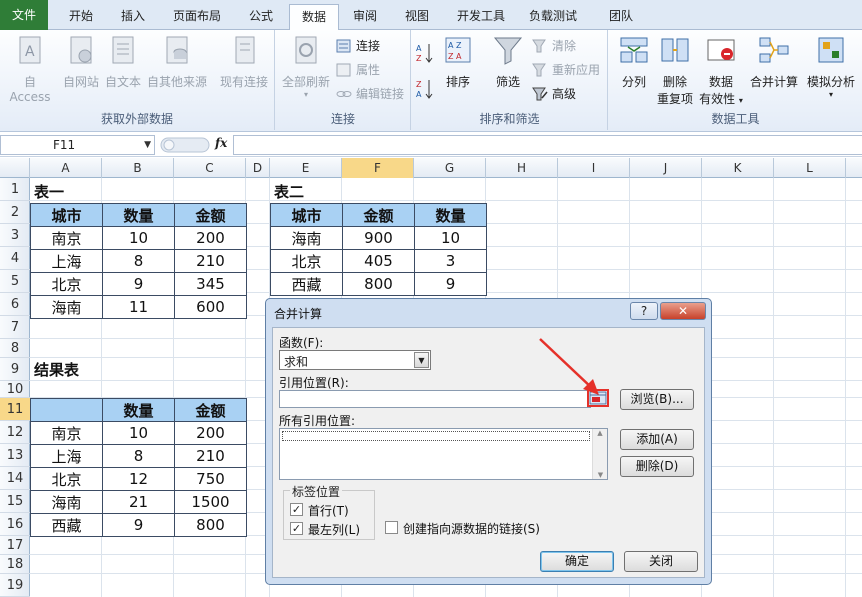 This screenshot has height=597, width=862. Describe the element at coordinates (138, 525) in the screenshot. I see `table-cell: 9` at that location.